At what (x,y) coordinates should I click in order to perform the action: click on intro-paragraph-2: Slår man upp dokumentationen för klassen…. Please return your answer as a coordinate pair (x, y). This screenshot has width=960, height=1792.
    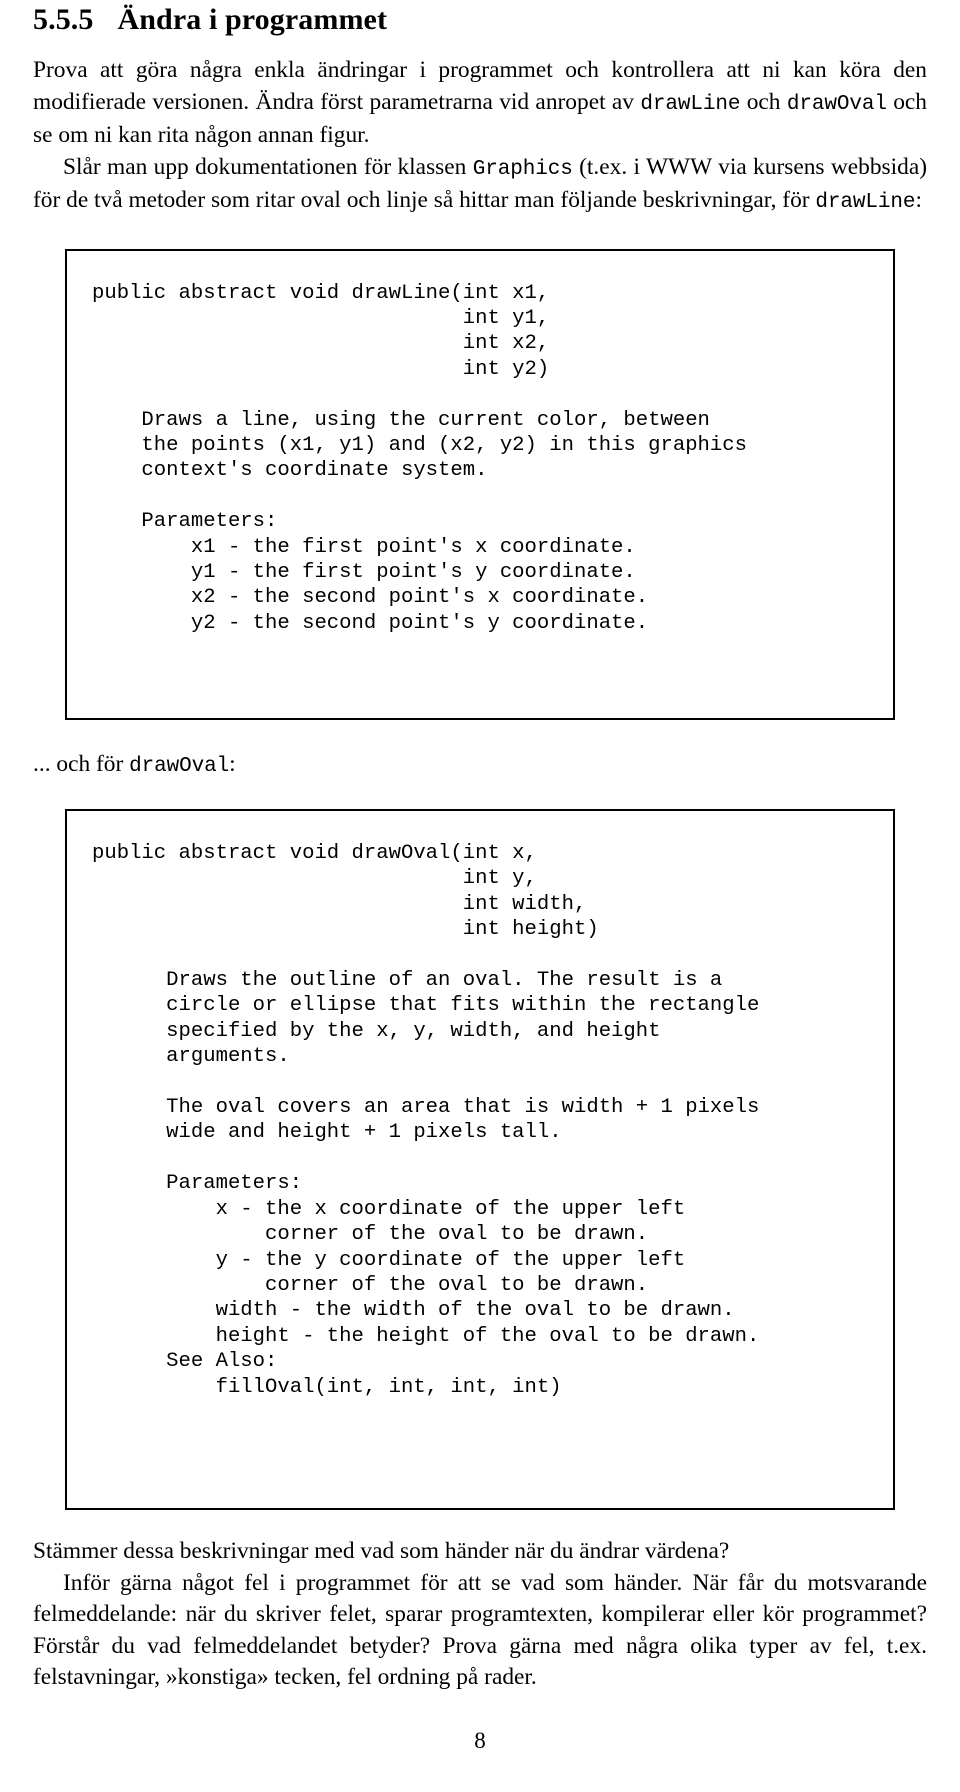
    Looking at the image, I should click on (480, 185).